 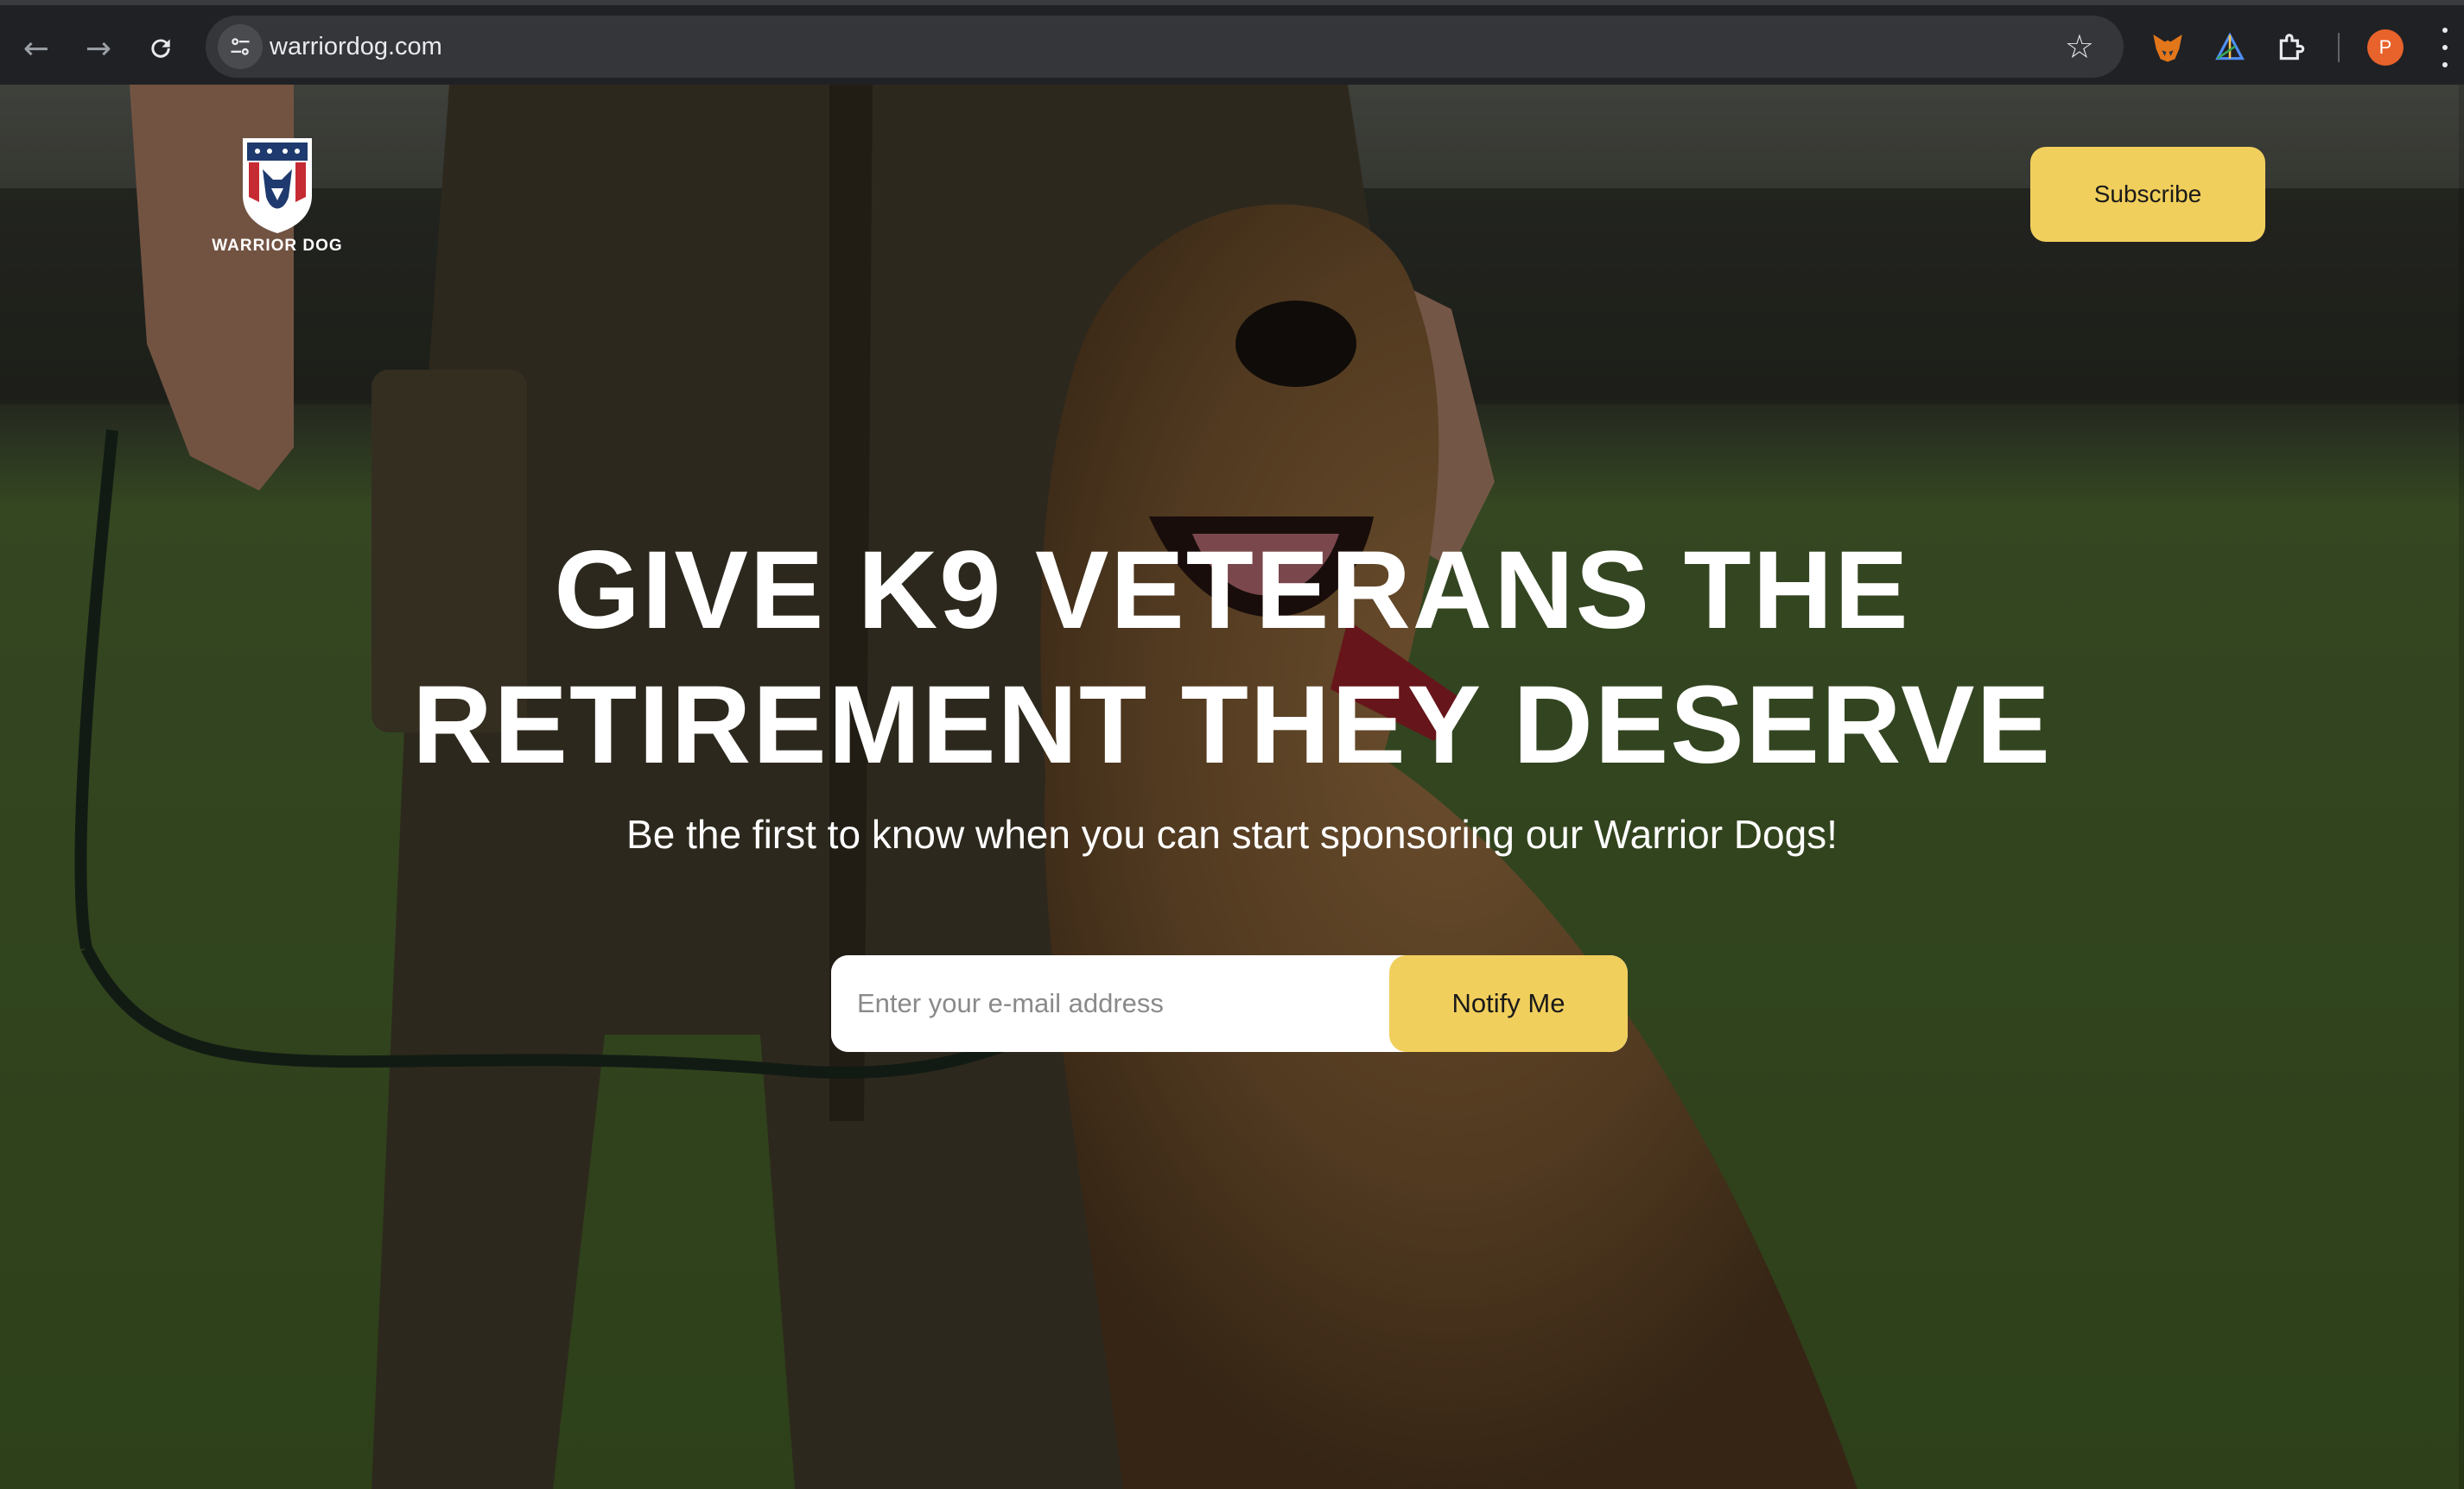 I want to click on email-input, so click(x=1110, y=1003).